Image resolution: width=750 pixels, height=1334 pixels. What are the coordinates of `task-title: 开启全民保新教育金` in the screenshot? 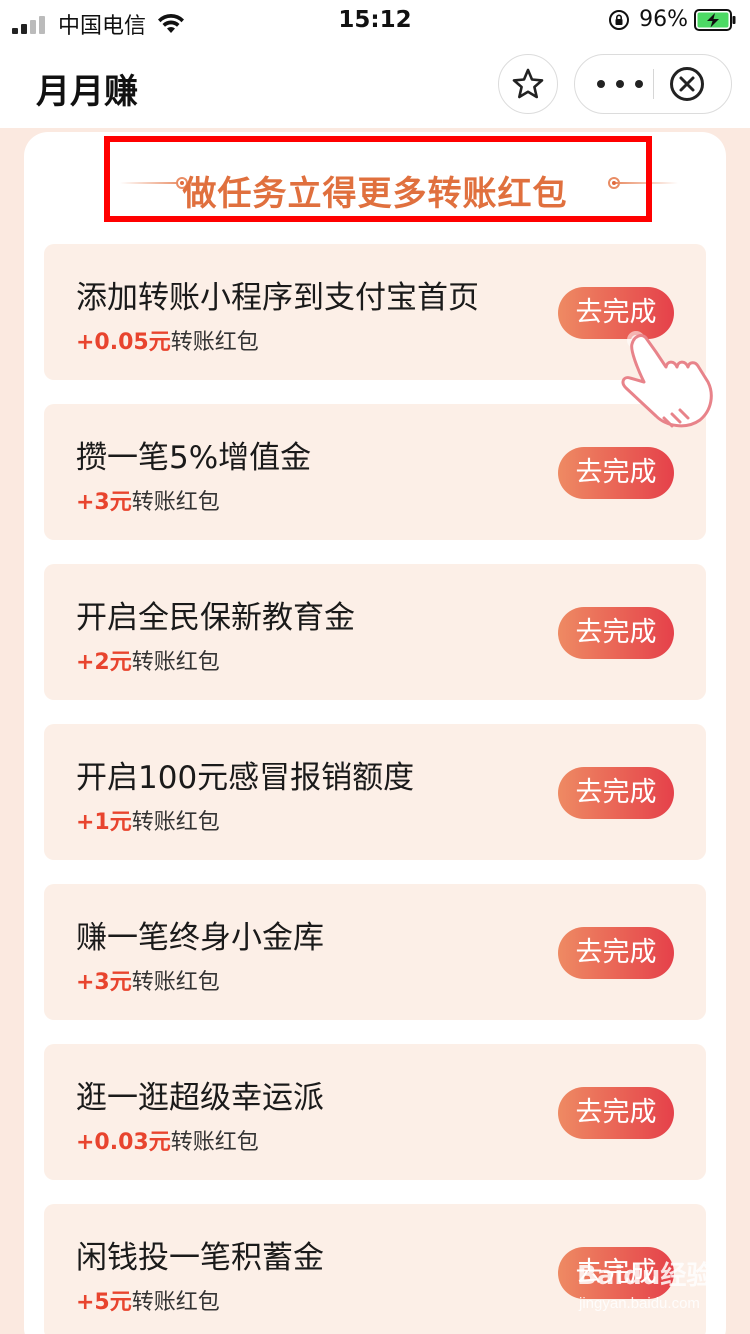 It's located at (215, 618).